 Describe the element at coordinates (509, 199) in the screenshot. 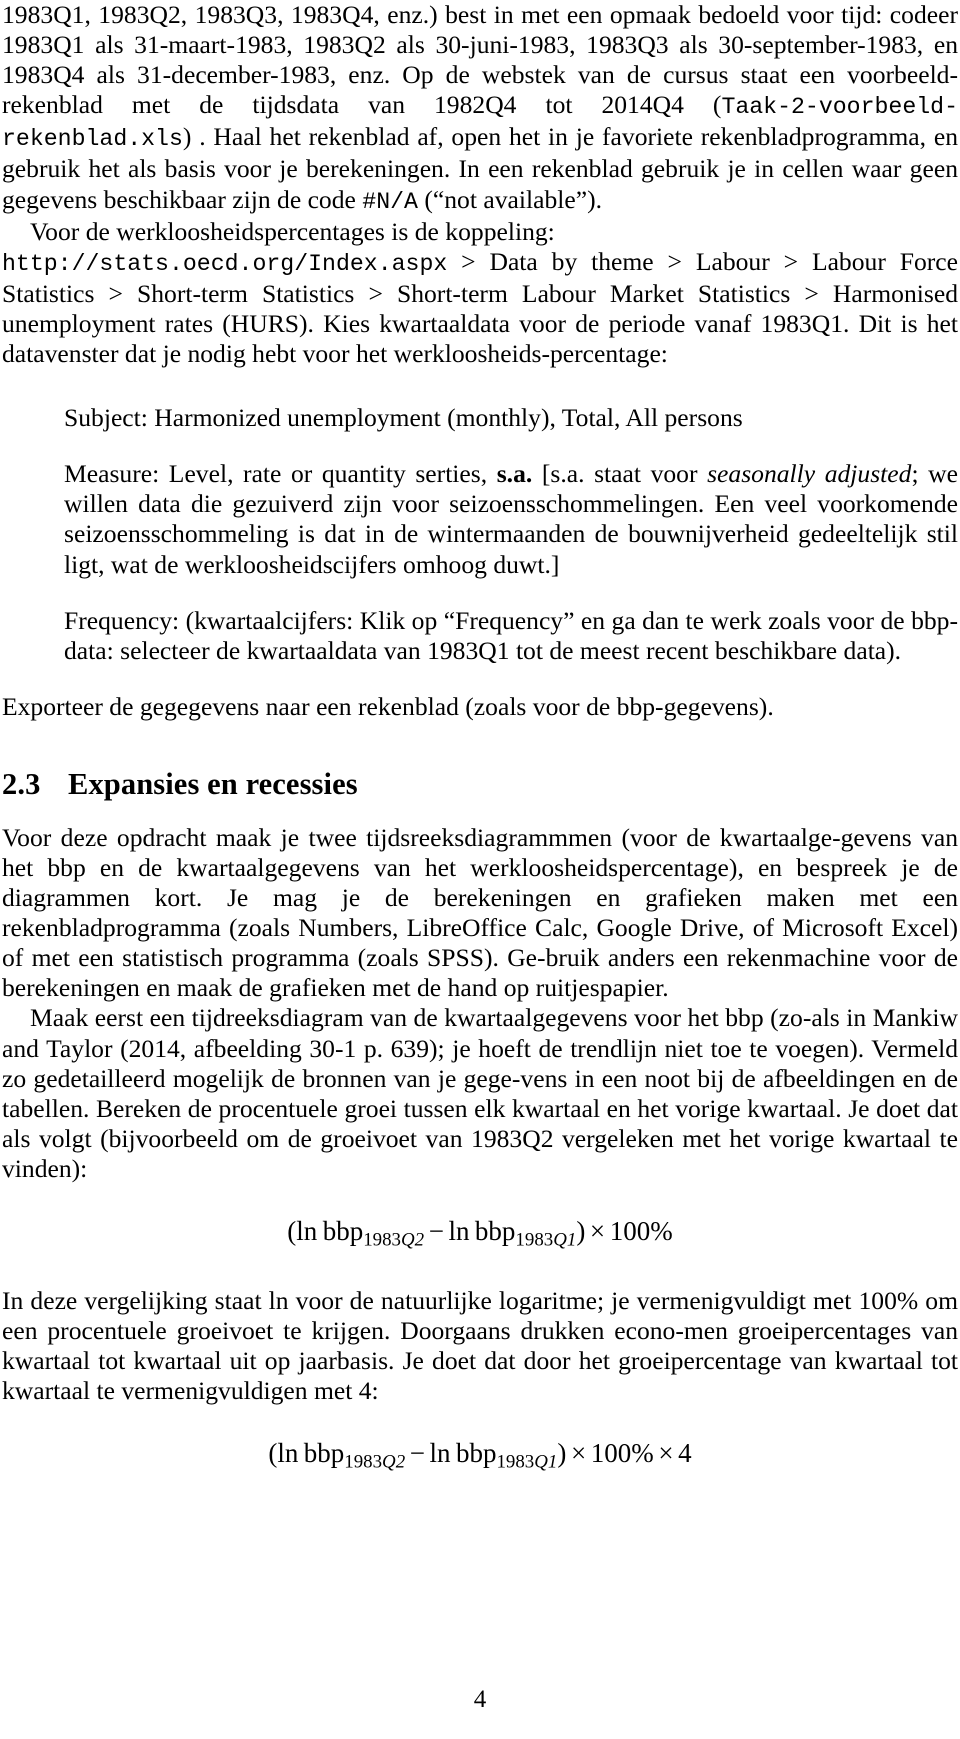

I see `paragraph-text-part-c: (“not available”).` at that location.